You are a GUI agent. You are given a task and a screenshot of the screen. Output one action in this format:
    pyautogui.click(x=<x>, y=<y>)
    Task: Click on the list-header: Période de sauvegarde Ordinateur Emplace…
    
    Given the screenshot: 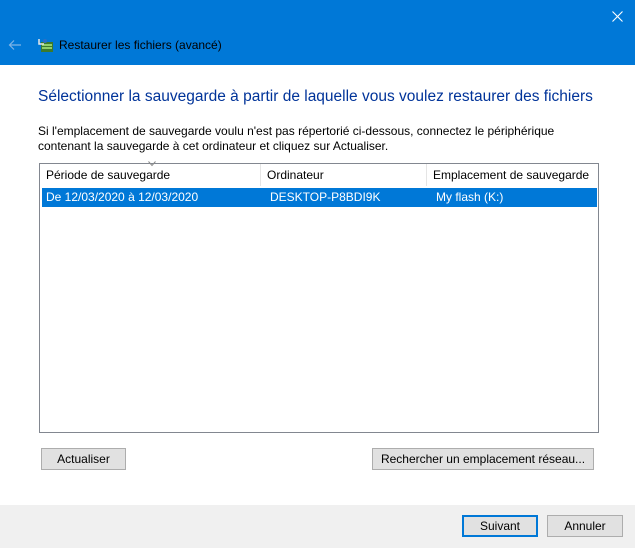 What is the action you would take?
    pyautogui.click(x=319, y=173)
    